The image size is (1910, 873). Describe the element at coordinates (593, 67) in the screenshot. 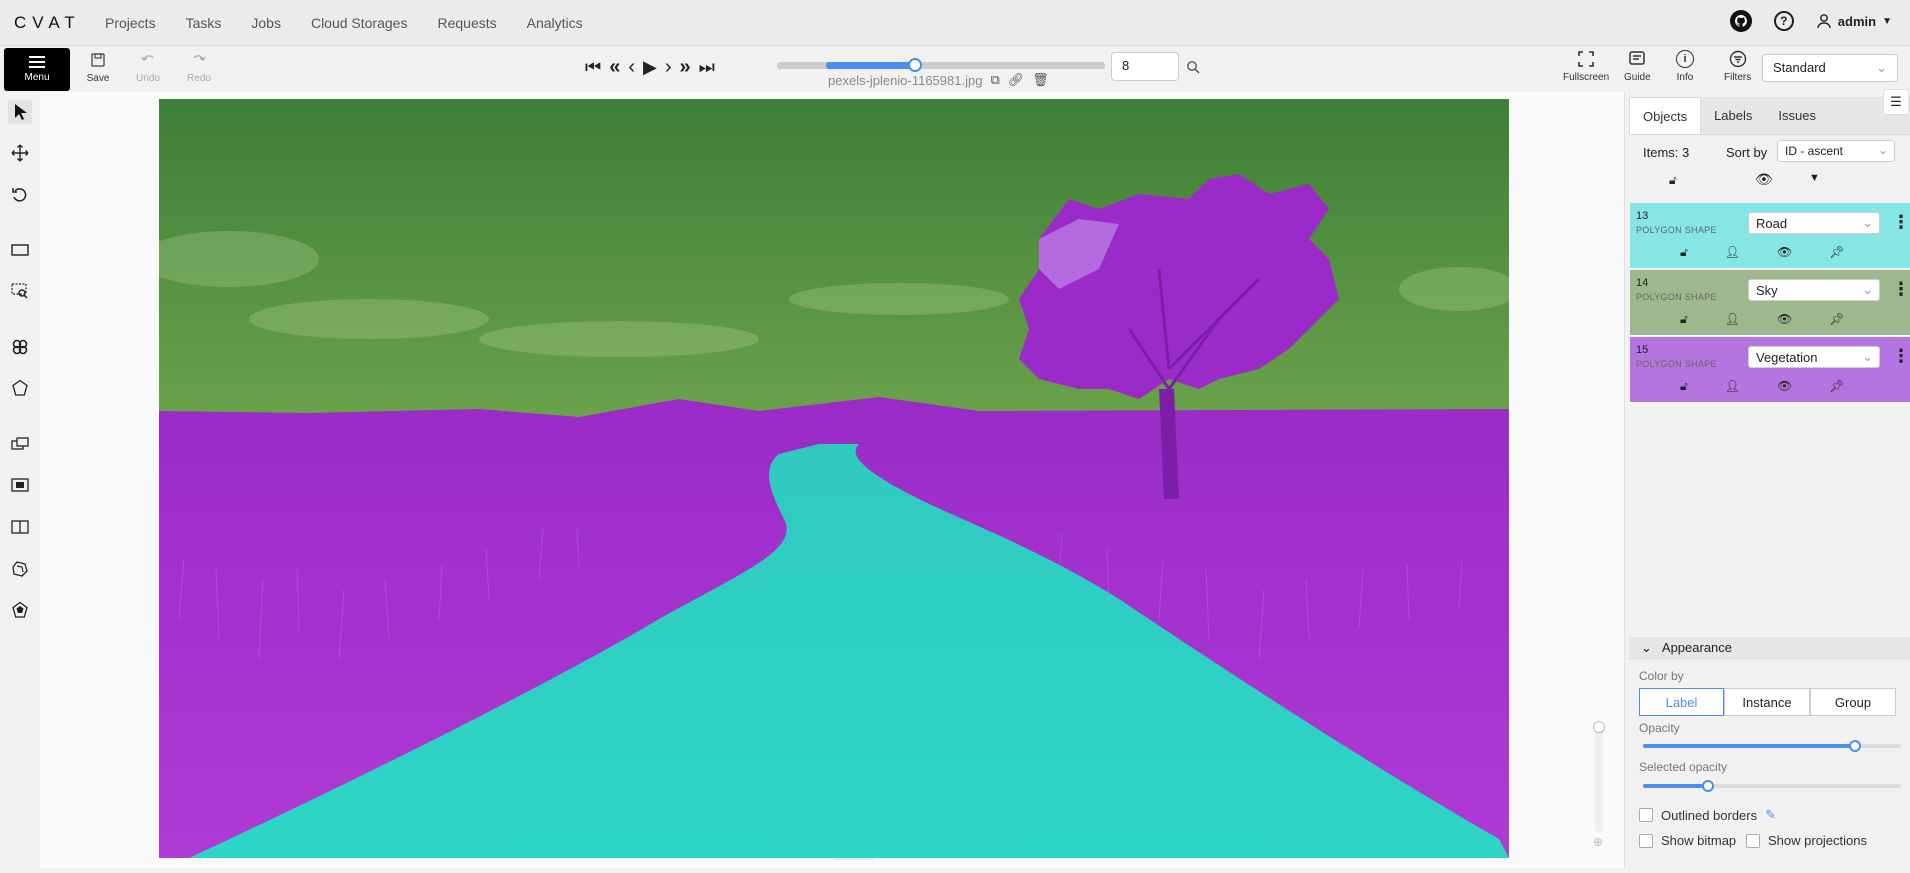

I see `first-frame-icon: ⏮` at that location.